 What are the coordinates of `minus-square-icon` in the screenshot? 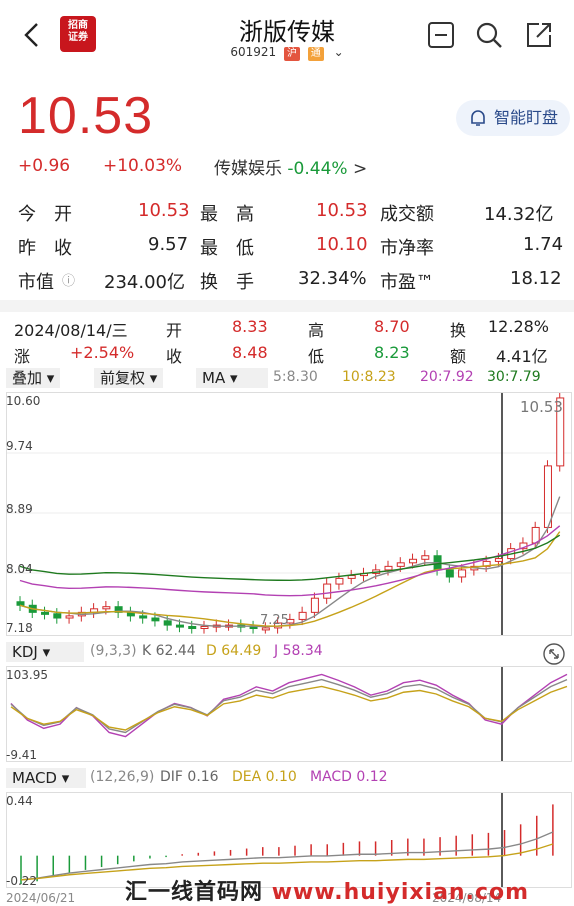 It's located at (441, 35).